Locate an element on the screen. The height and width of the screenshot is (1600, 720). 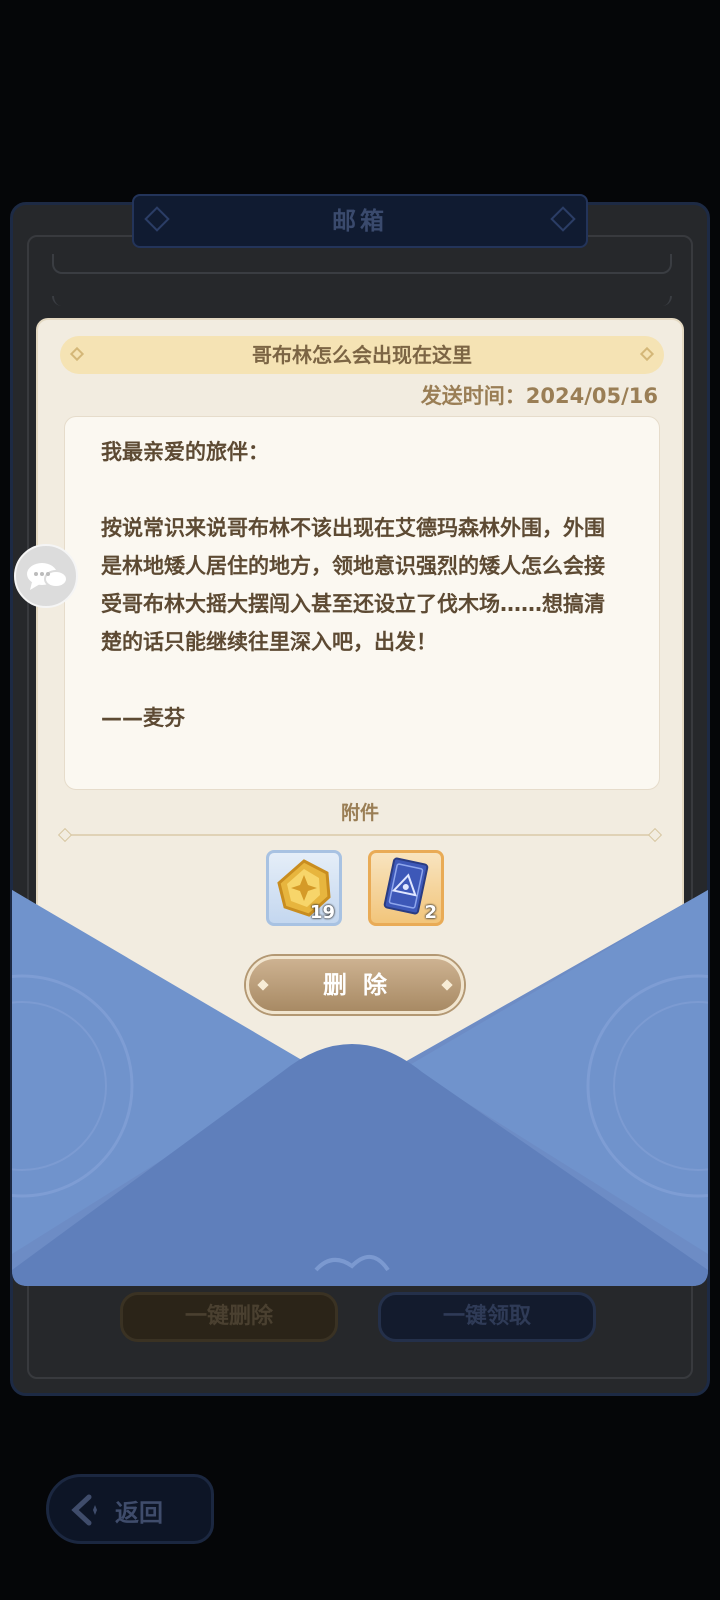
mailbox-title: 邮箱 is located at coordinates (360, 221).